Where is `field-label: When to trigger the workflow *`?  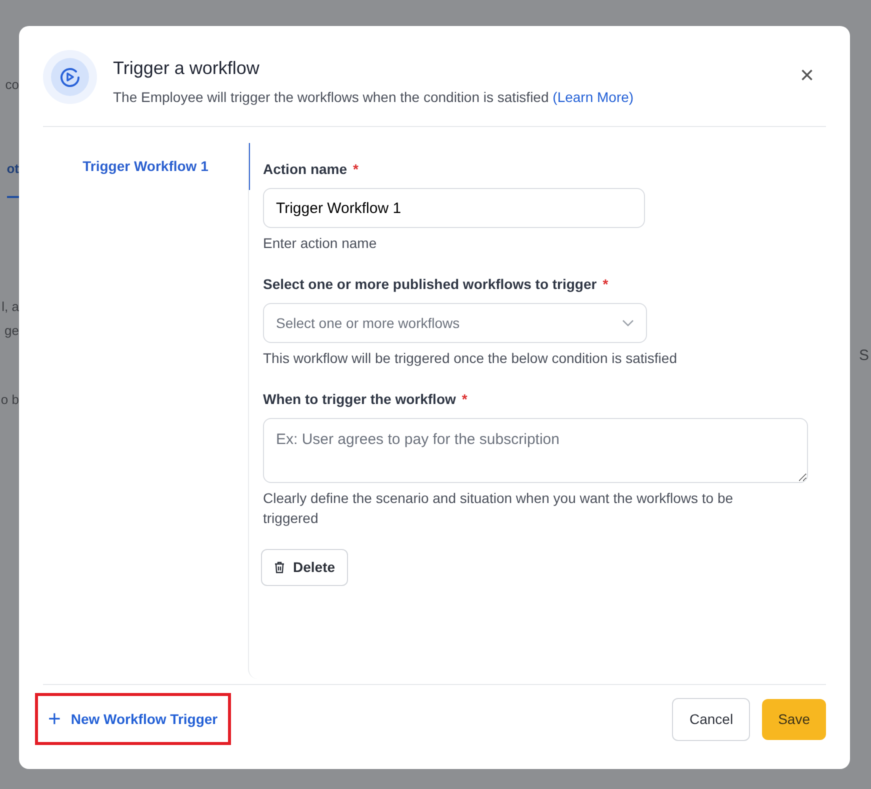 field-label: When to trigger the workflow * is located at coordinates (365, 399).